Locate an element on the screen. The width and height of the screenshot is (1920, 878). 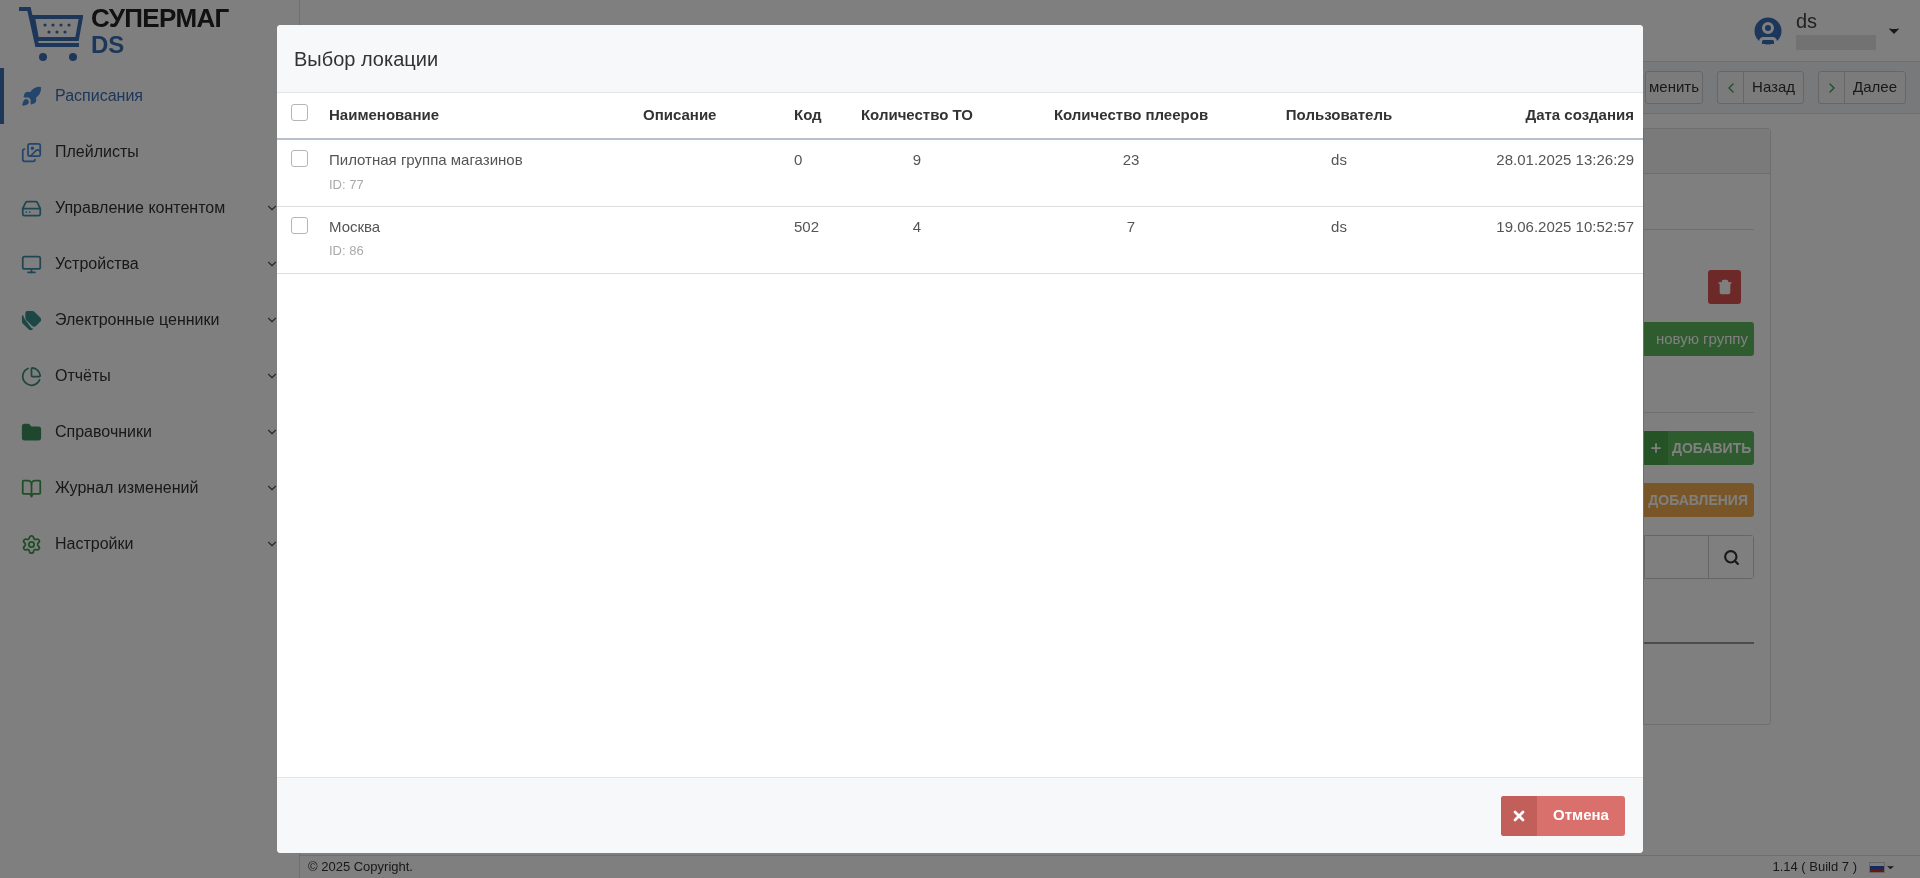
table-cell: 7 is located at coordinates (1131, 226).